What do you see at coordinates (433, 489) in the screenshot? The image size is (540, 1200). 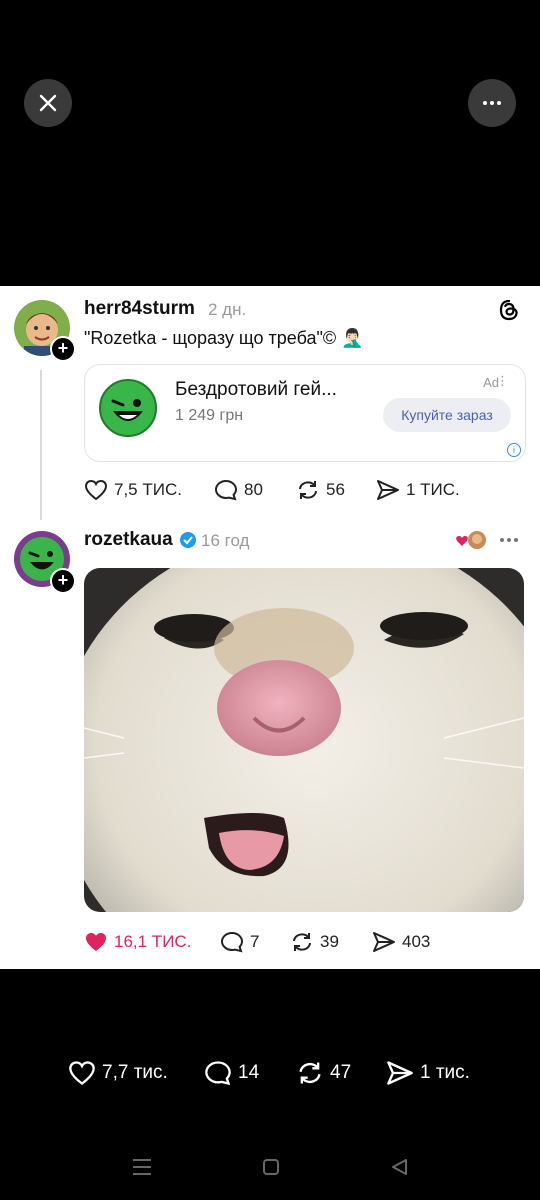 I see `post1-shares-count: 1 ТИС.` at bounding box center [433, 489].